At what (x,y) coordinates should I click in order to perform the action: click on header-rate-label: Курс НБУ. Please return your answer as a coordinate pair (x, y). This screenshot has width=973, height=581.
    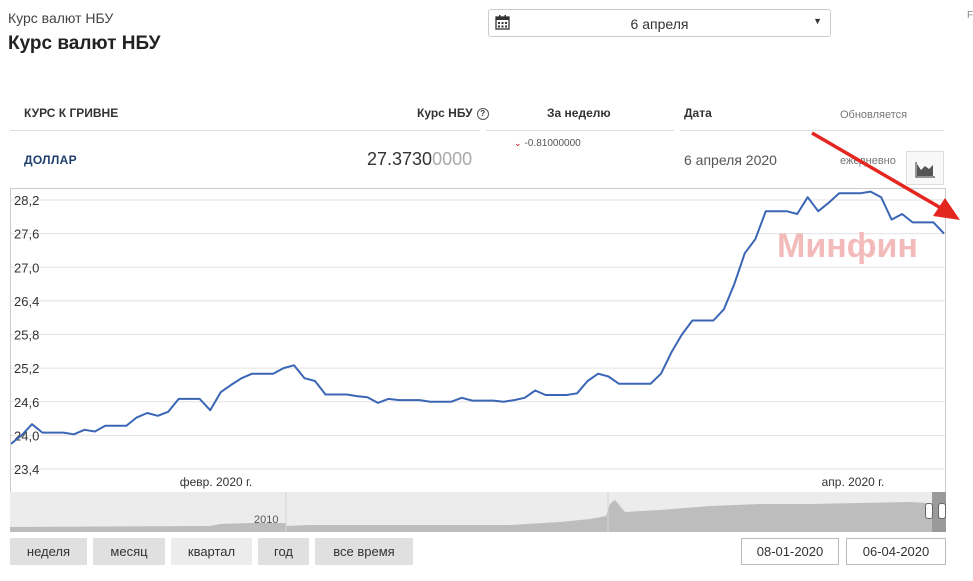
    Looking at the image, I should click on (445, 113).